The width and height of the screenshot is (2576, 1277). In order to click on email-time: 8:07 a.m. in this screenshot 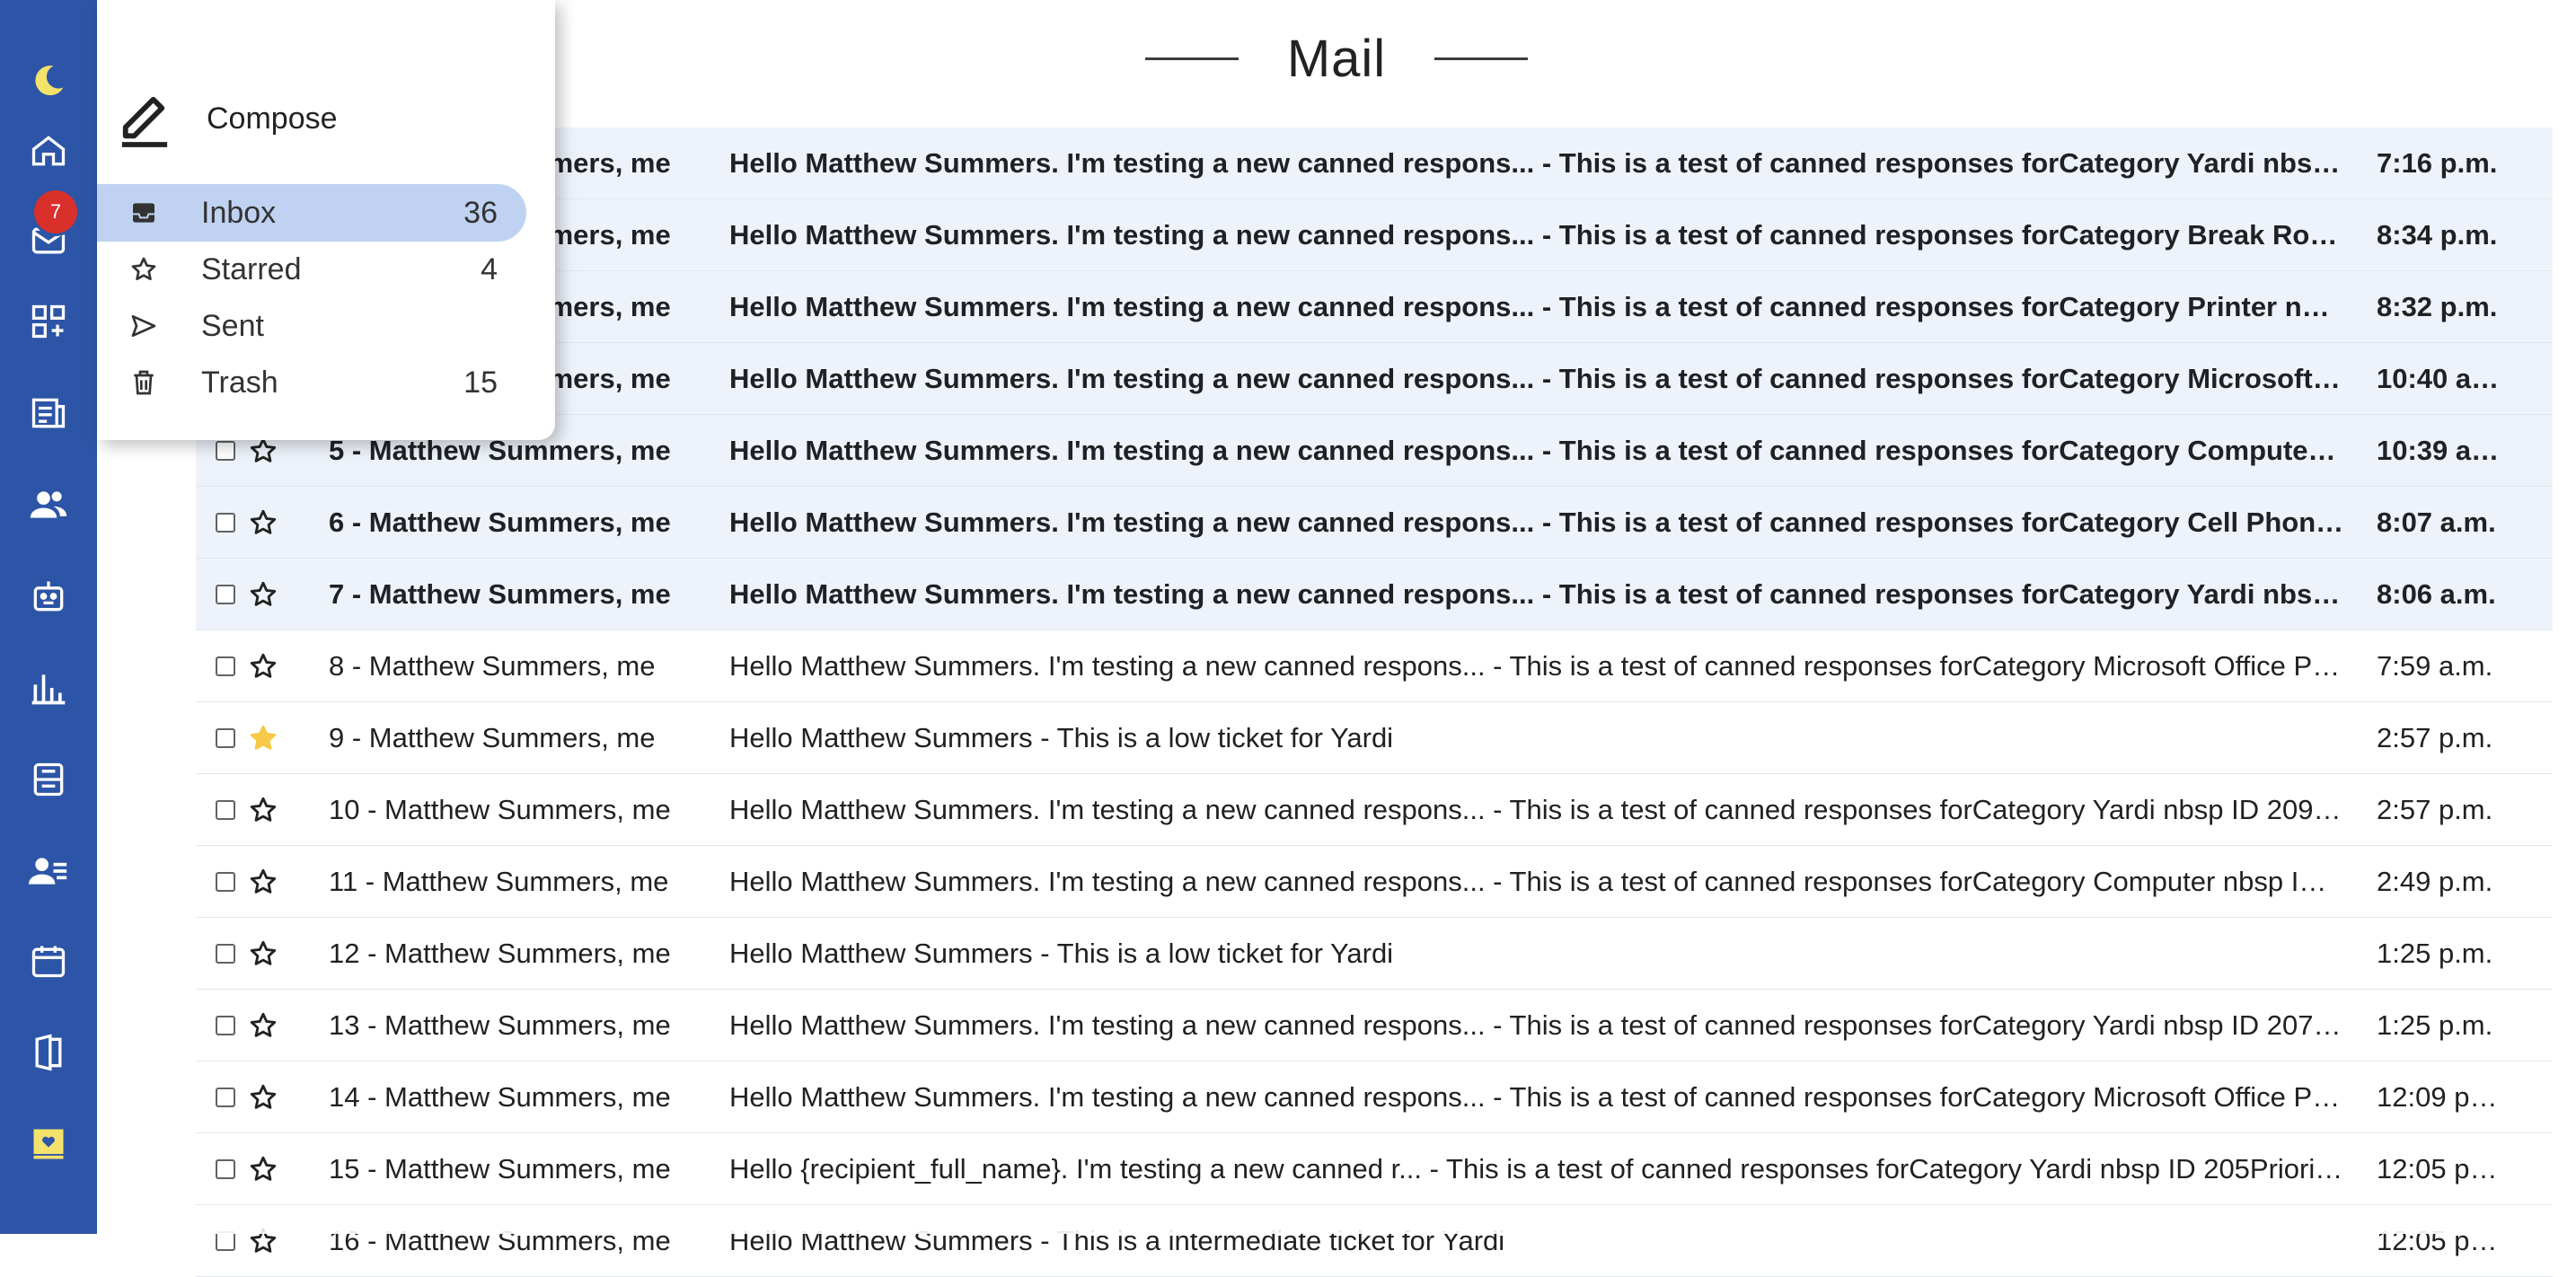, I will do `click(2436, 522)`.